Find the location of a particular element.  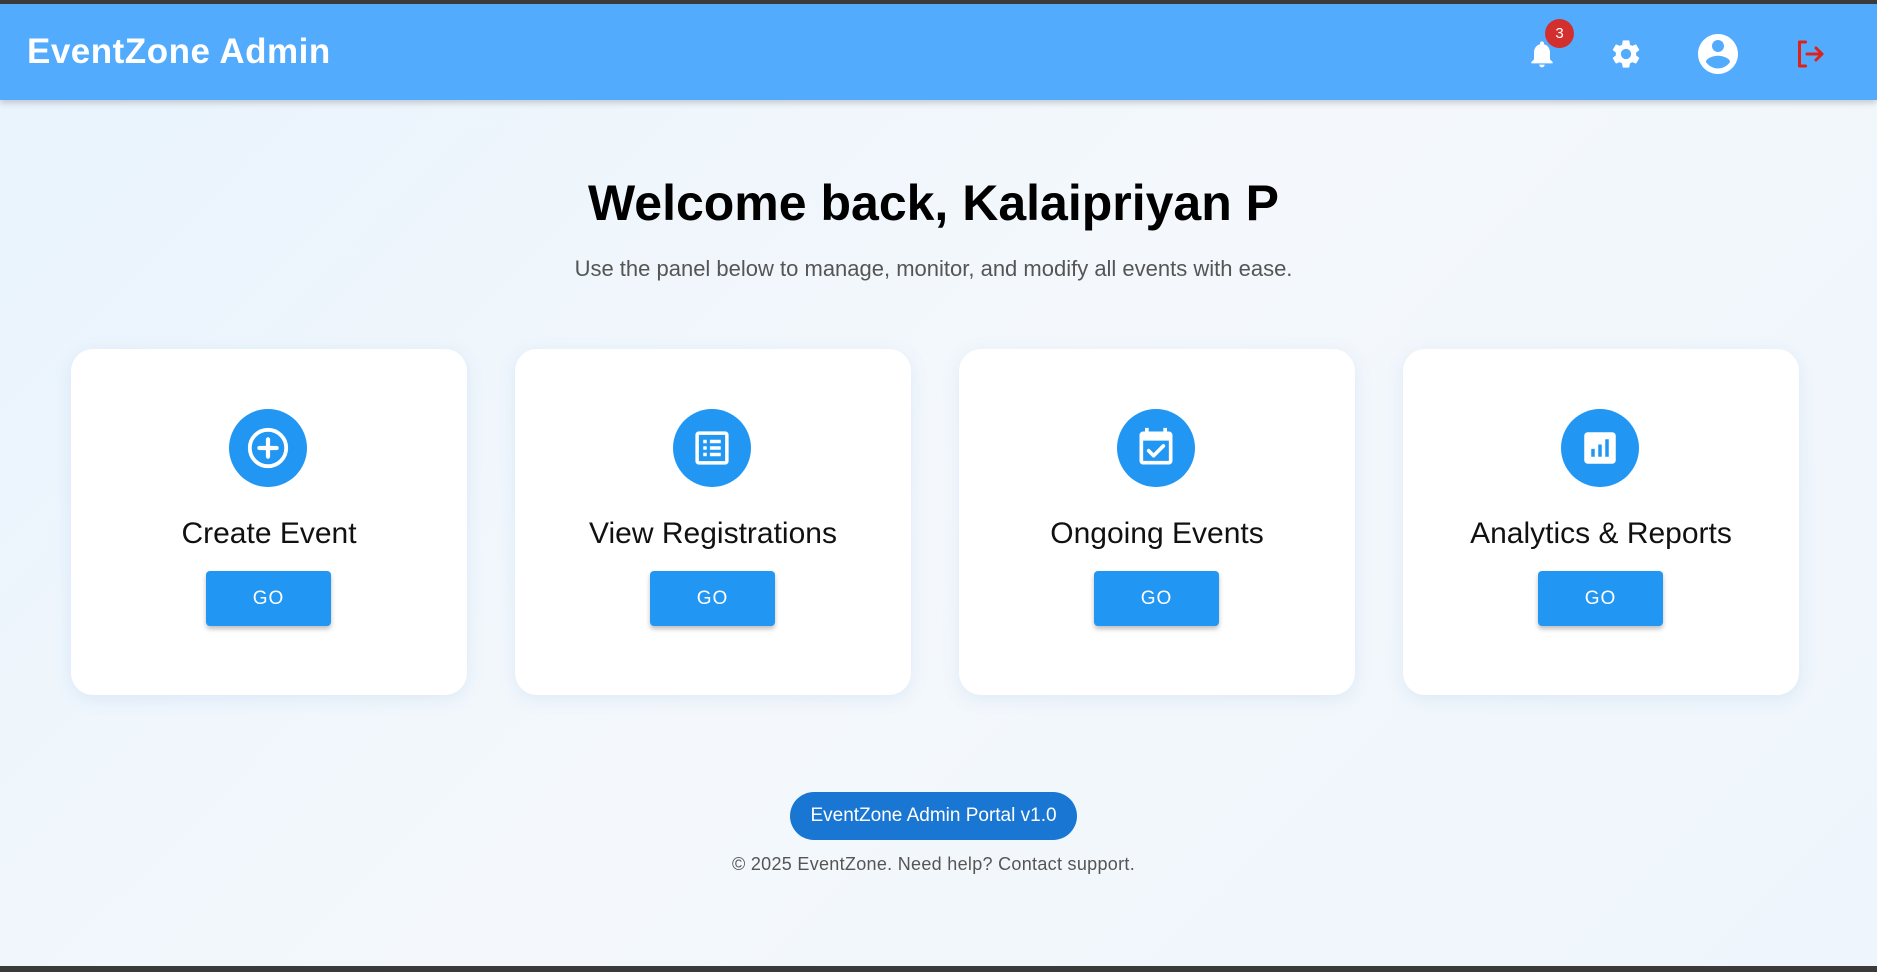

card-analytics-reports: Analytics & Reports GO is located at coordinates (1601, 522).